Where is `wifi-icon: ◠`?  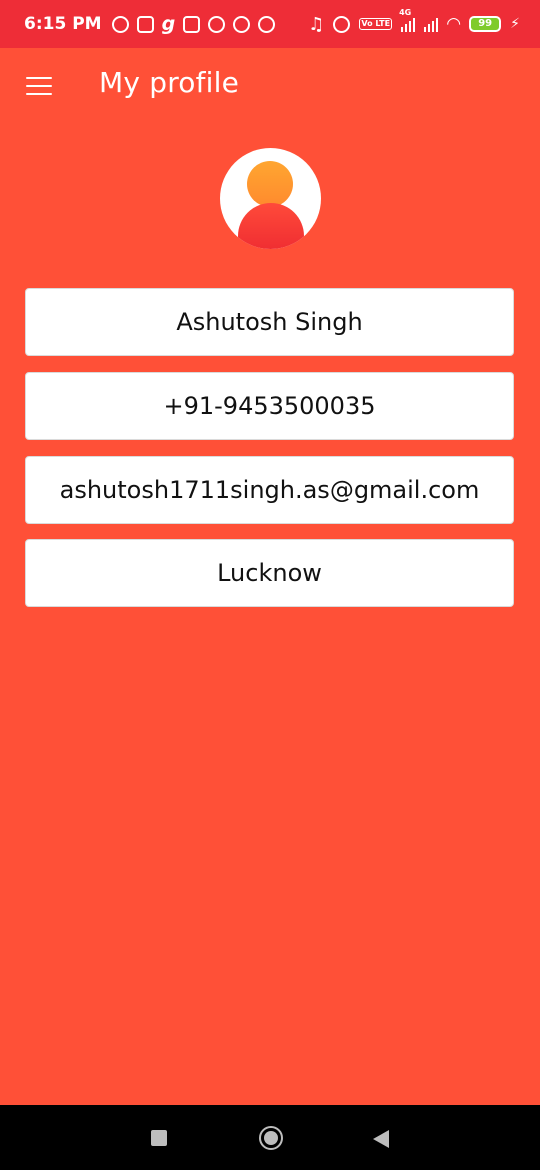
wifi-icon: ◠ is located at coordinates (454, 24).